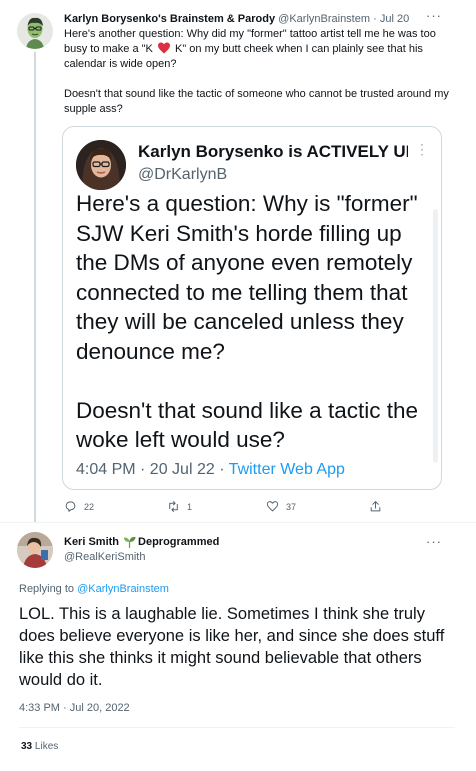 Image resolution: width=476 pixels, height=771 pixels. What do you see at coordinates (104, 557) in the screenshot?
I see `reply-author-handle: @RealKeriSmith` at bounding box center [104, 557].